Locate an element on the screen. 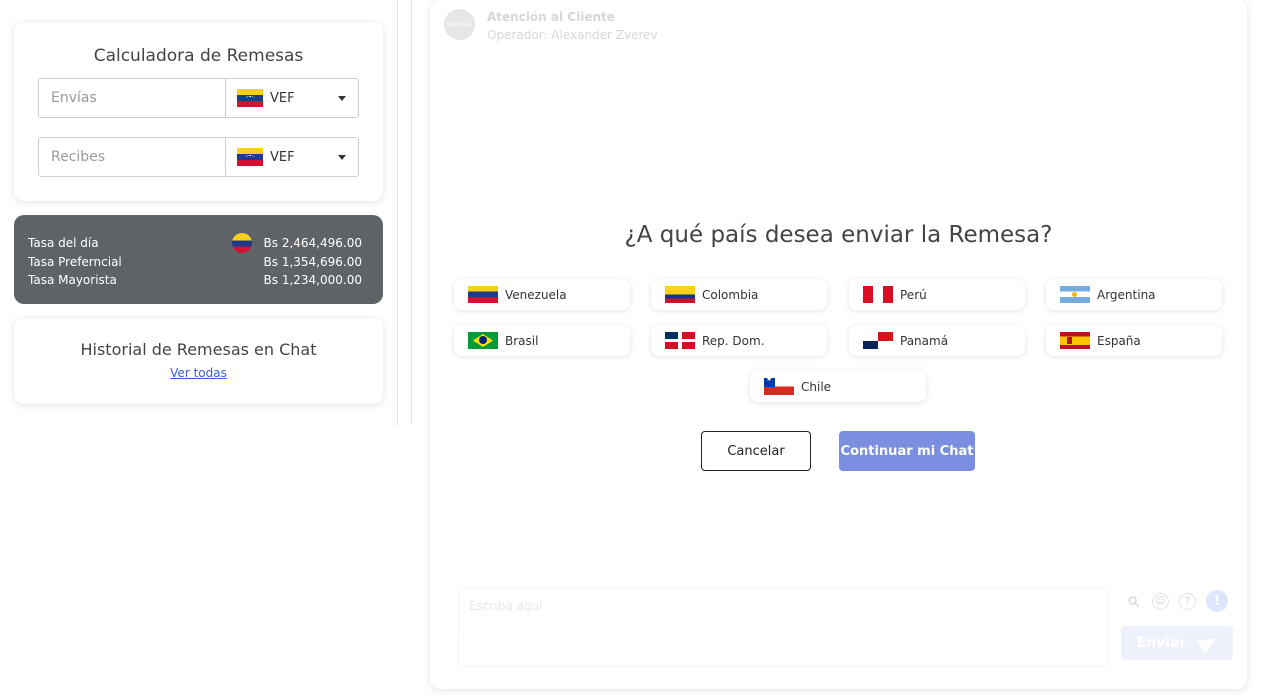 This screenshot has height=698, width=1280. send-currency-select: VEF is located at coordinates (292, 98).